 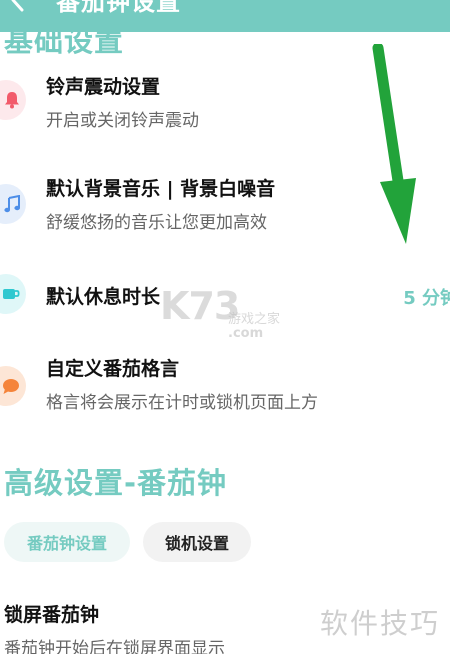 What do you see at coordinates (13, 100) in the screenshot?
I see `bell-icon` at bounding box center [13, 100].